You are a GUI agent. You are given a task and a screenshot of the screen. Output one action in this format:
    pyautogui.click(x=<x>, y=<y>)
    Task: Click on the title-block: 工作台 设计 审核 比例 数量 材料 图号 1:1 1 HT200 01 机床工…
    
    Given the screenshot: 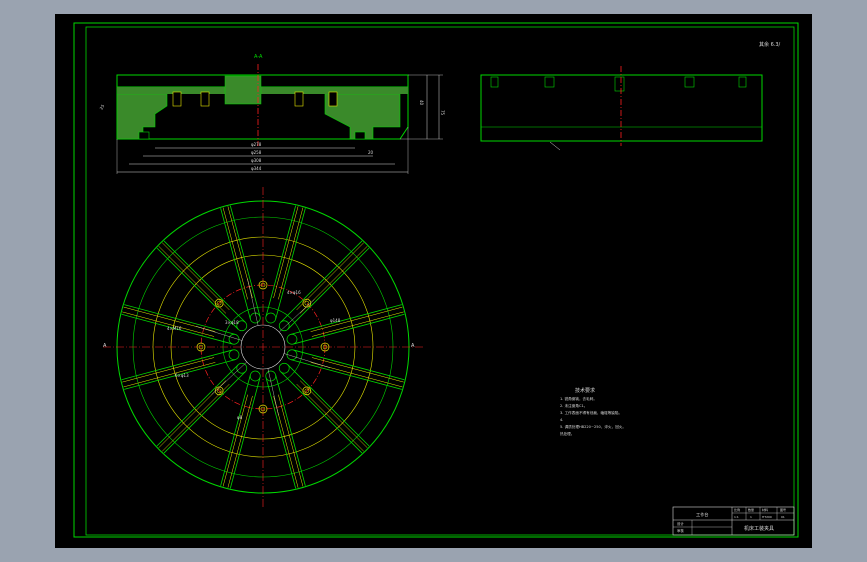 What is the action you would take?
    pyautogui.click(x=733, y=521)
    